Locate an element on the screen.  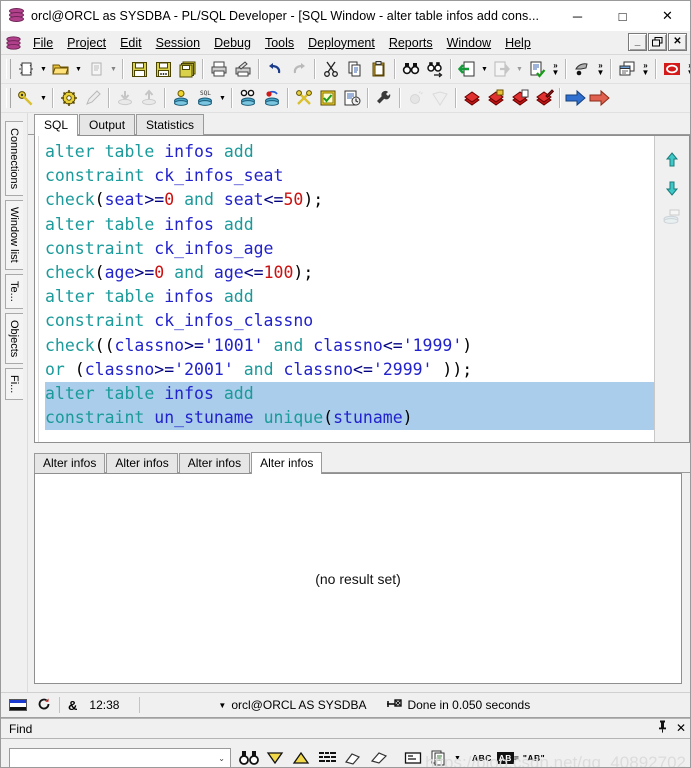
print-preview-icon is located at coordinates (96, 69).